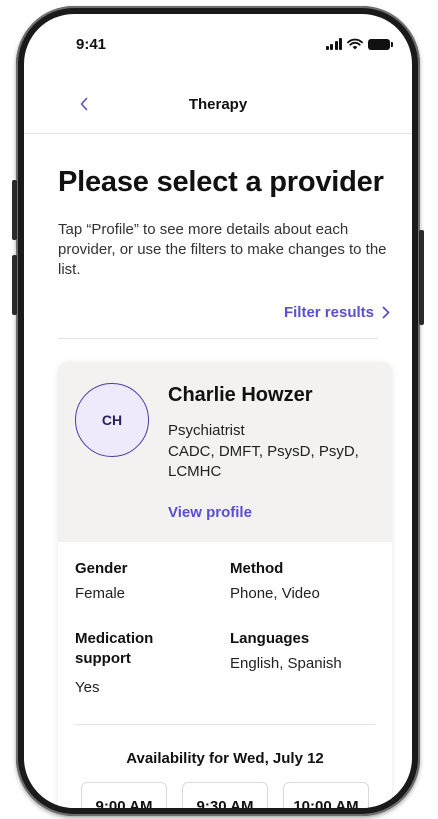 Image resolution: width=438 pixels, height=819 pixels. I want to click on volume-down-button, so click(14, 285).